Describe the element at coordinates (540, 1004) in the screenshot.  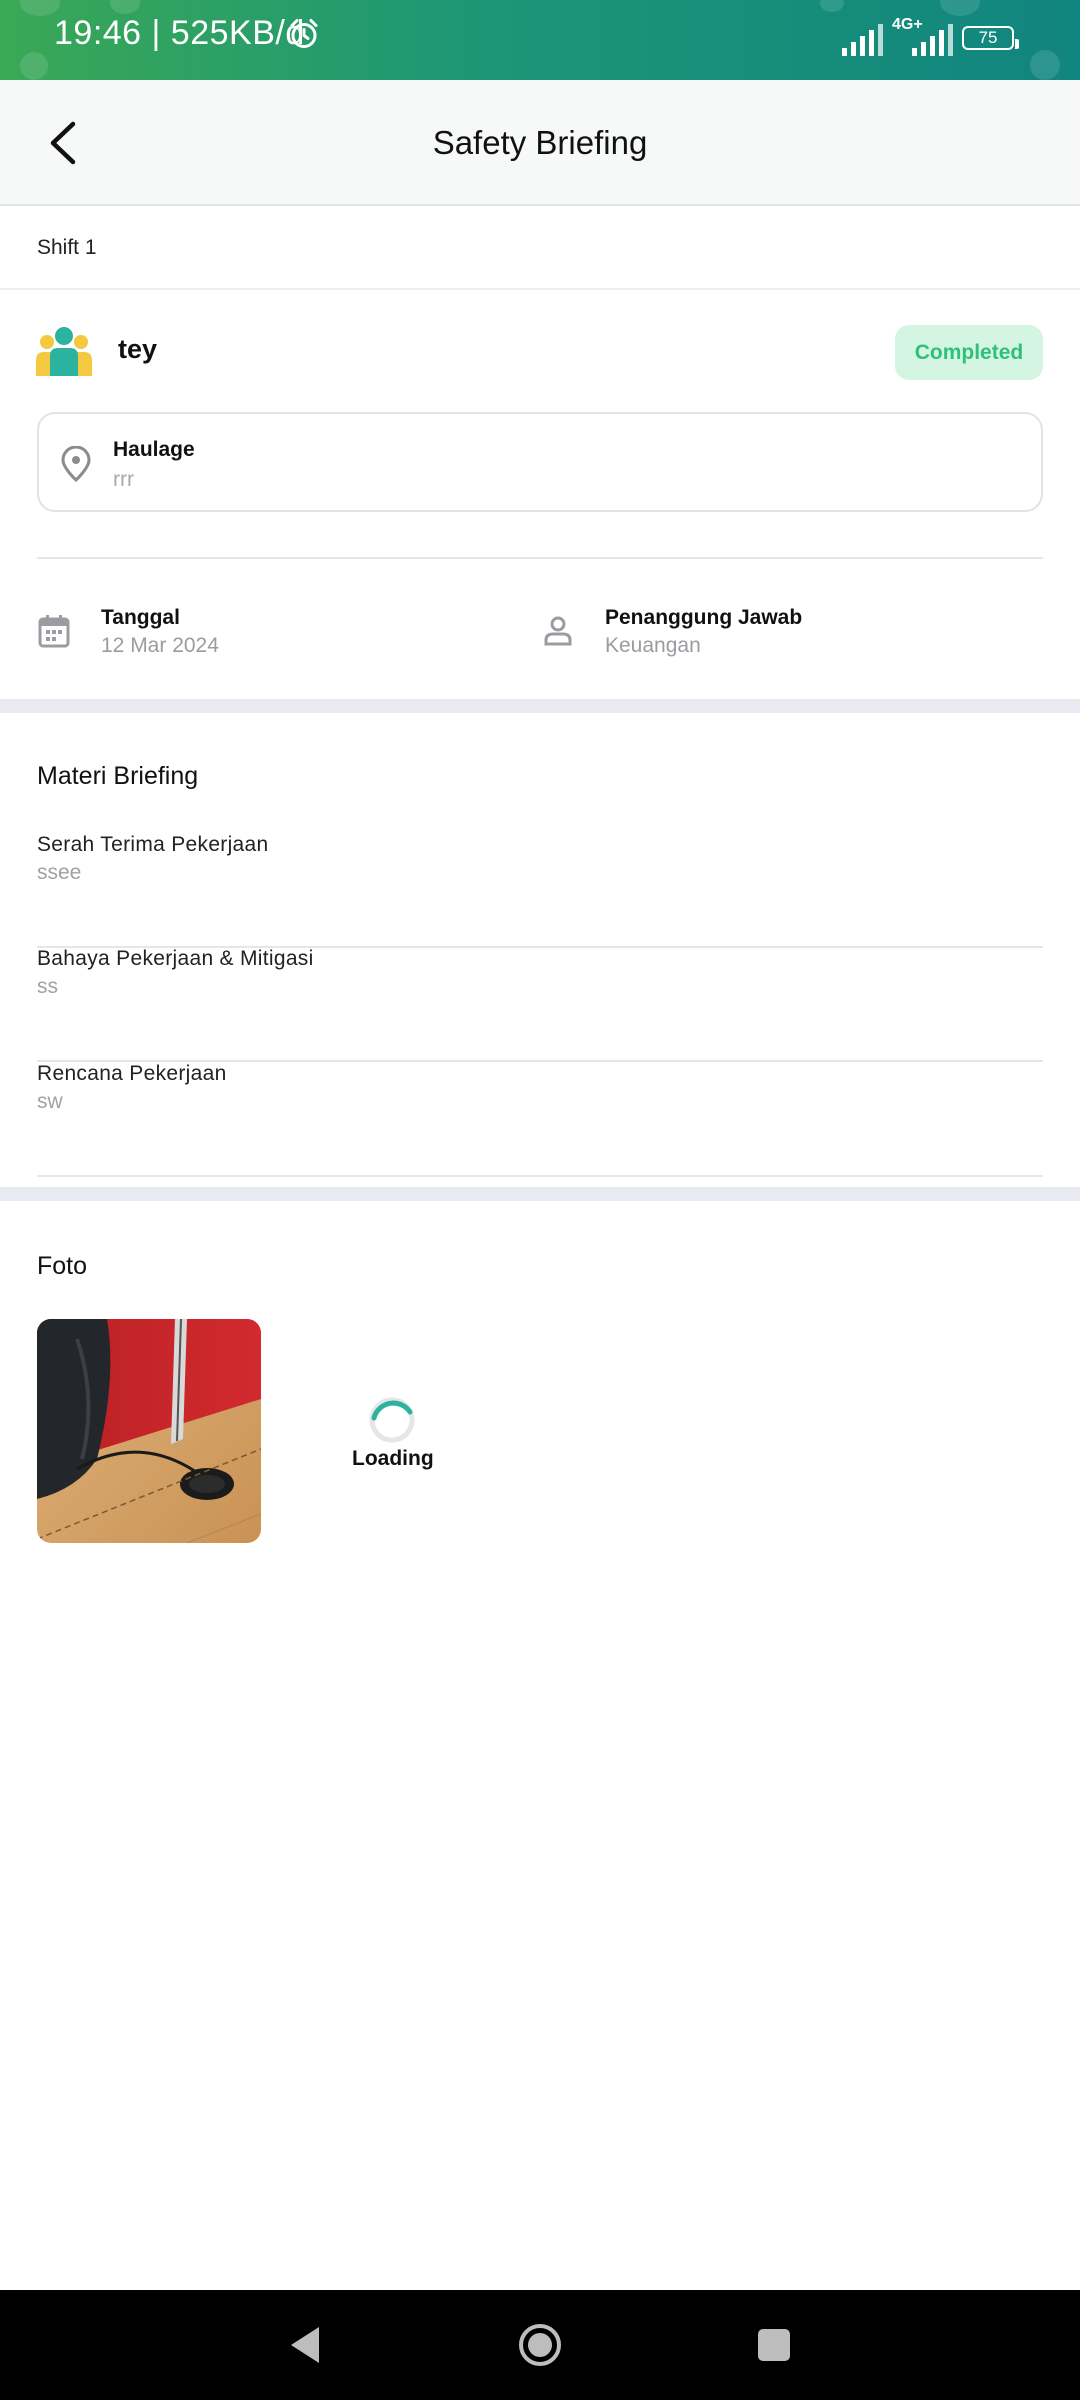
I see `briefing-item: Bahaya Pekerjaan & Mitigasi ss` at that location.